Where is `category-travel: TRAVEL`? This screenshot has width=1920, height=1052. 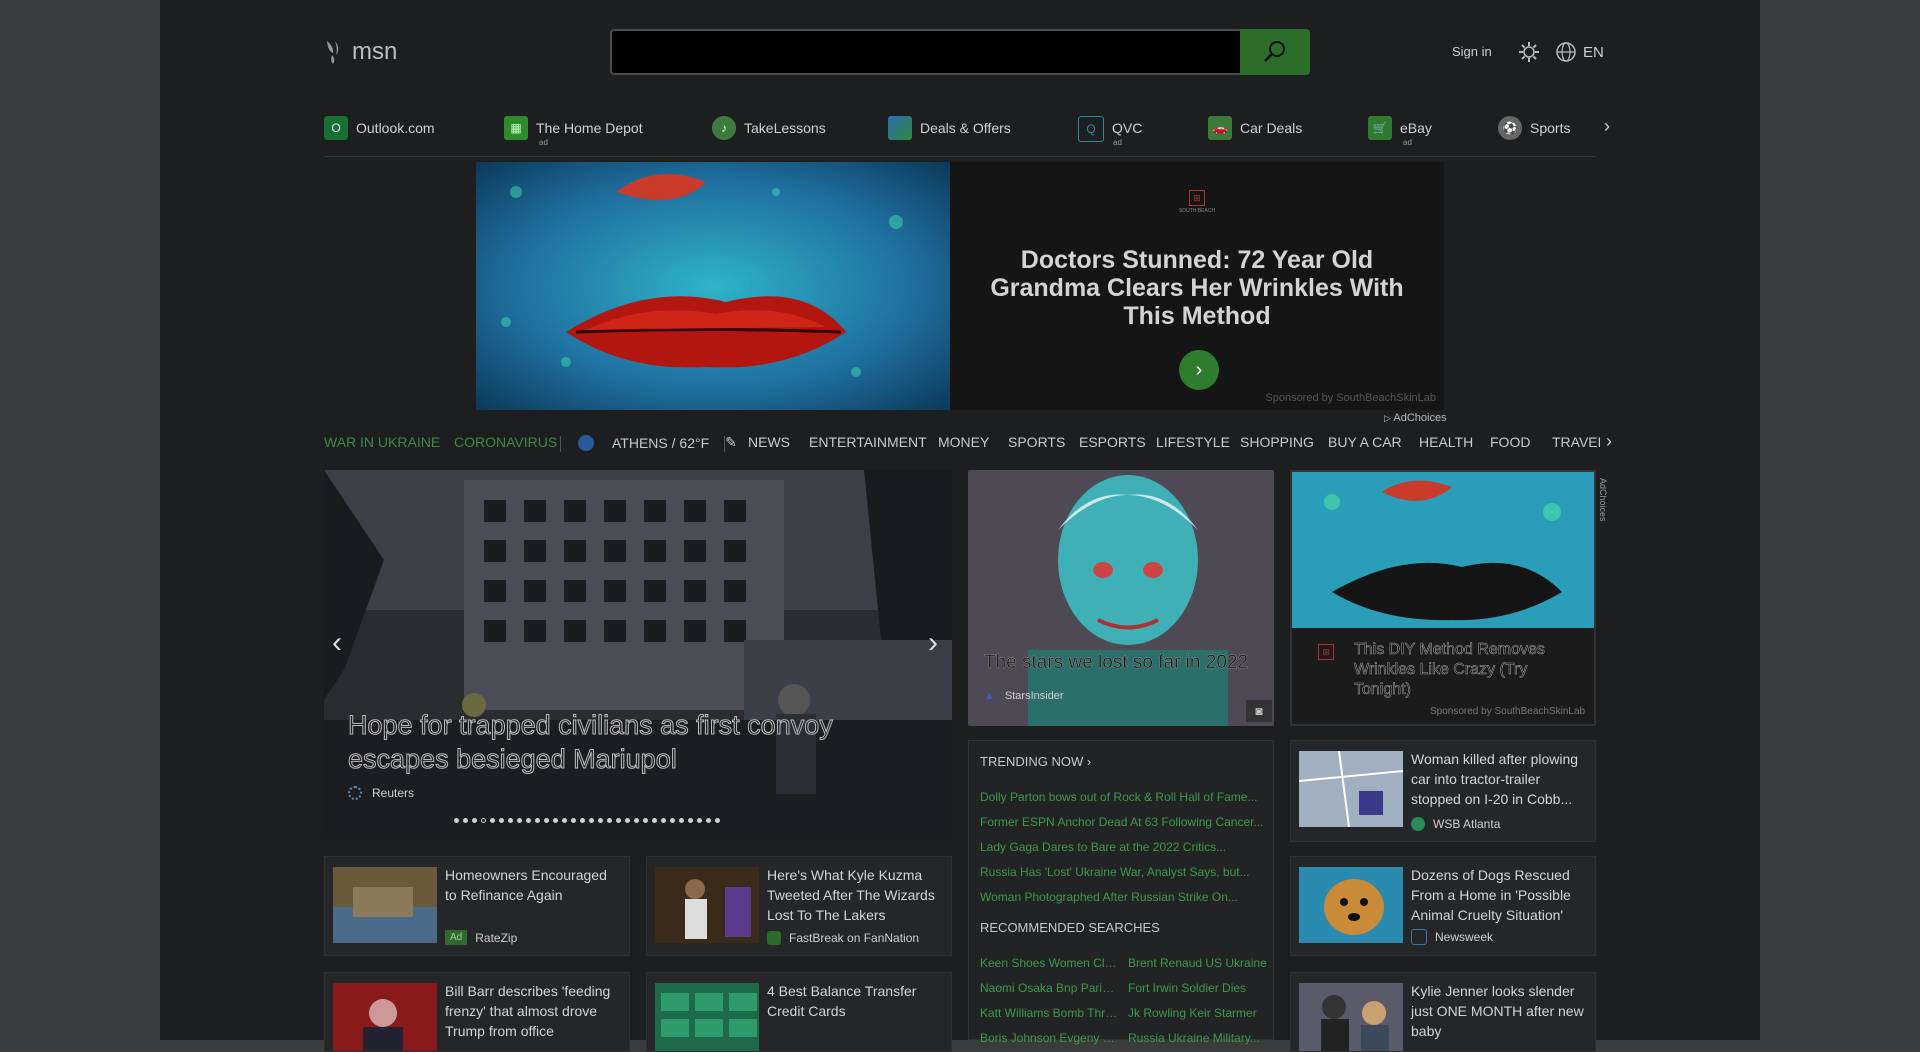 category-travel: TRAVEL is located at coordinates (1576, 442).